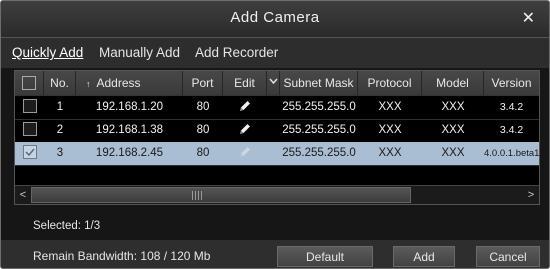  What do you see at coordinates (67, 226) in the screenshot?
I see `selected-count: Selected: 1/3` at bounding box center [67, 226].